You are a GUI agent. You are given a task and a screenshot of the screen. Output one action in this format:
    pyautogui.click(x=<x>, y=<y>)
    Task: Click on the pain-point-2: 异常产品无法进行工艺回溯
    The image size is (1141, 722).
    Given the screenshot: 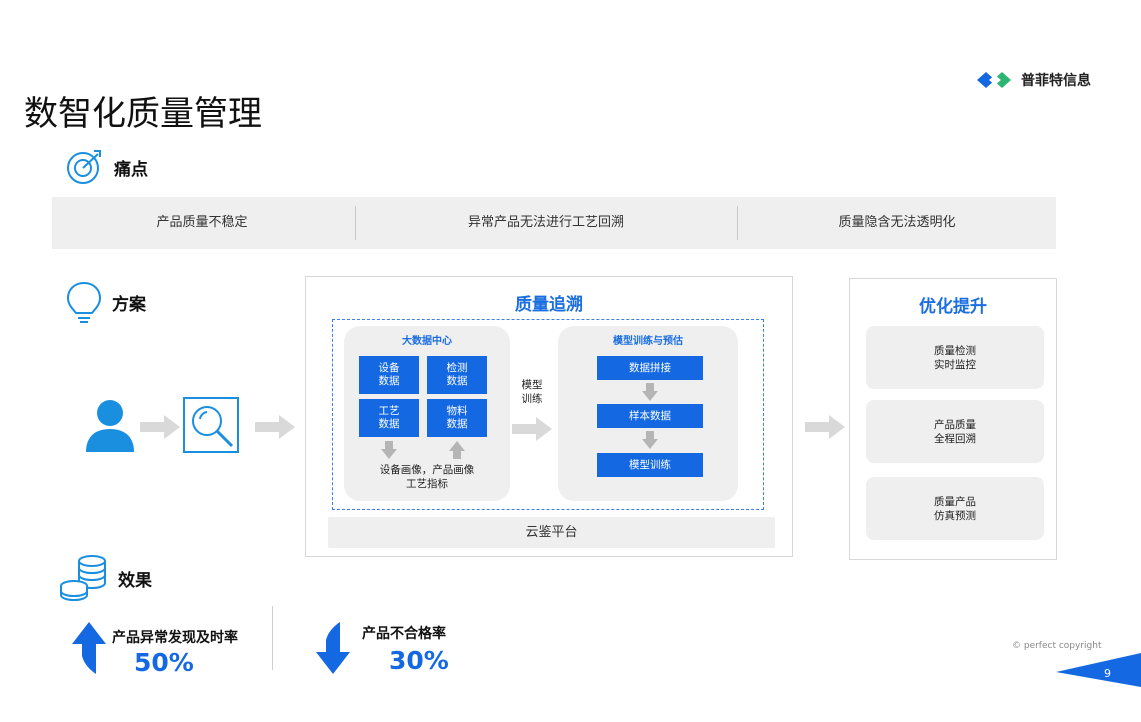 What is the action you would take?
    pyautogui.click(x=545, y=222)
    